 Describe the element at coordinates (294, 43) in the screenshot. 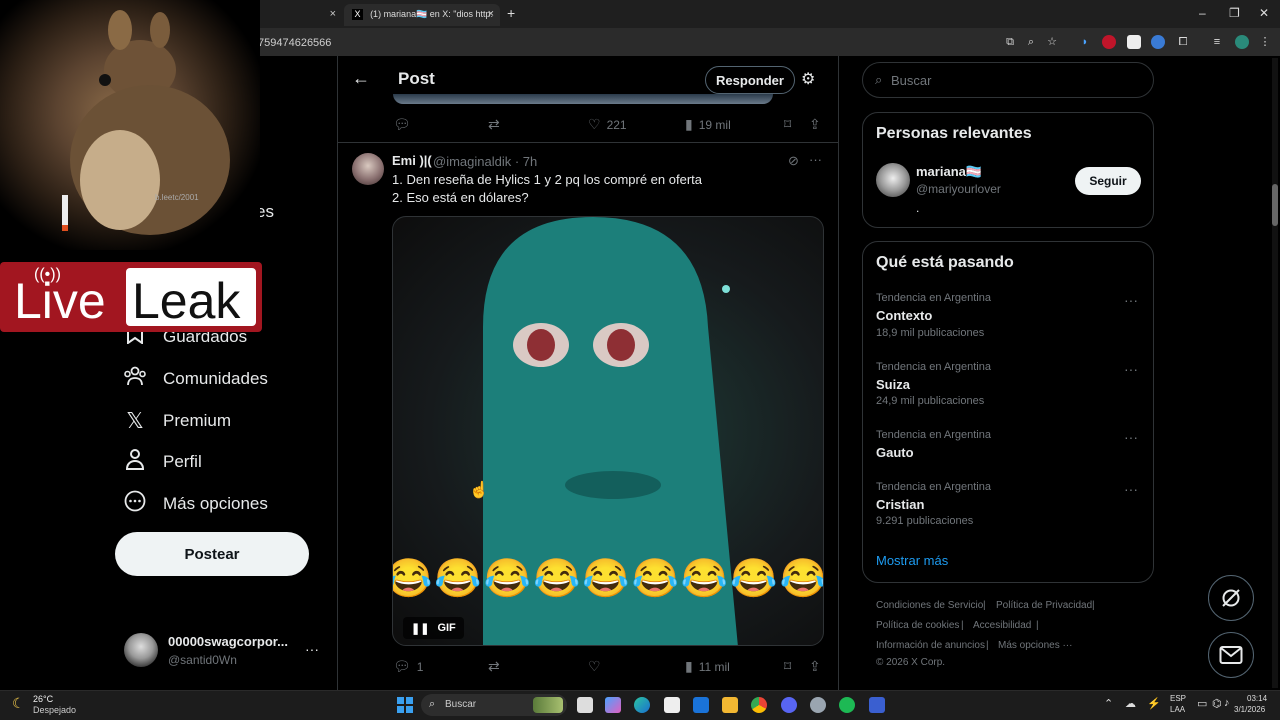

I see `url-text: 759474626566` at that location.